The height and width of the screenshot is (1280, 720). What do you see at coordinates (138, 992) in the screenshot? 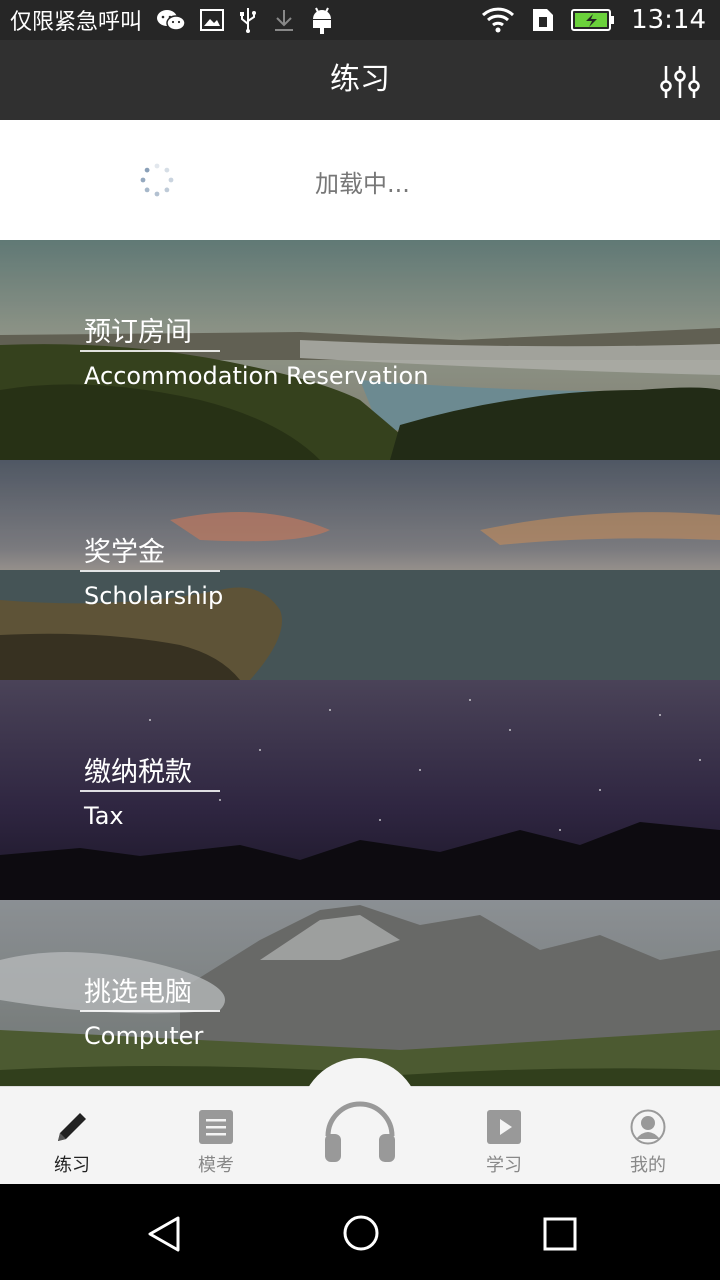
I see `card-title-zh: 挑选电脑` at bounding box center [138, 992].